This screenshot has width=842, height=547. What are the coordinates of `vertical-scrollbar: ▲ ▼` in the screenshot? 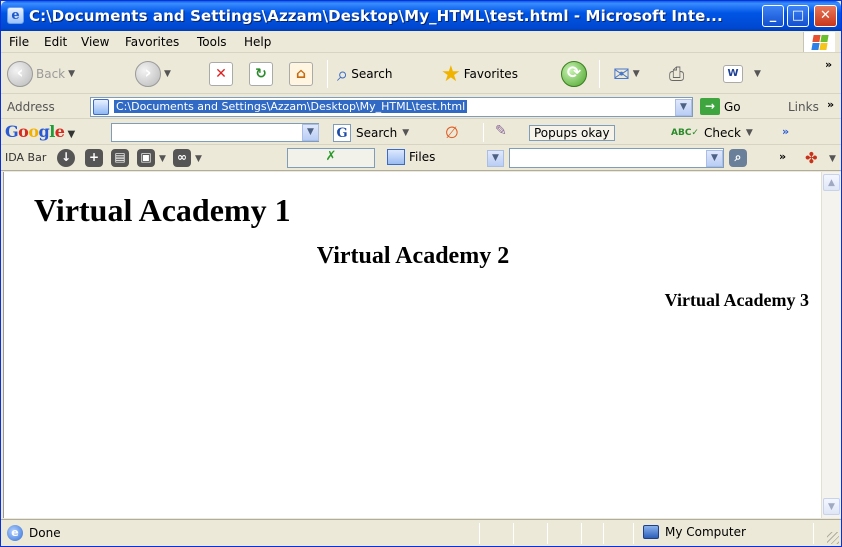 It's located at (831, 345).